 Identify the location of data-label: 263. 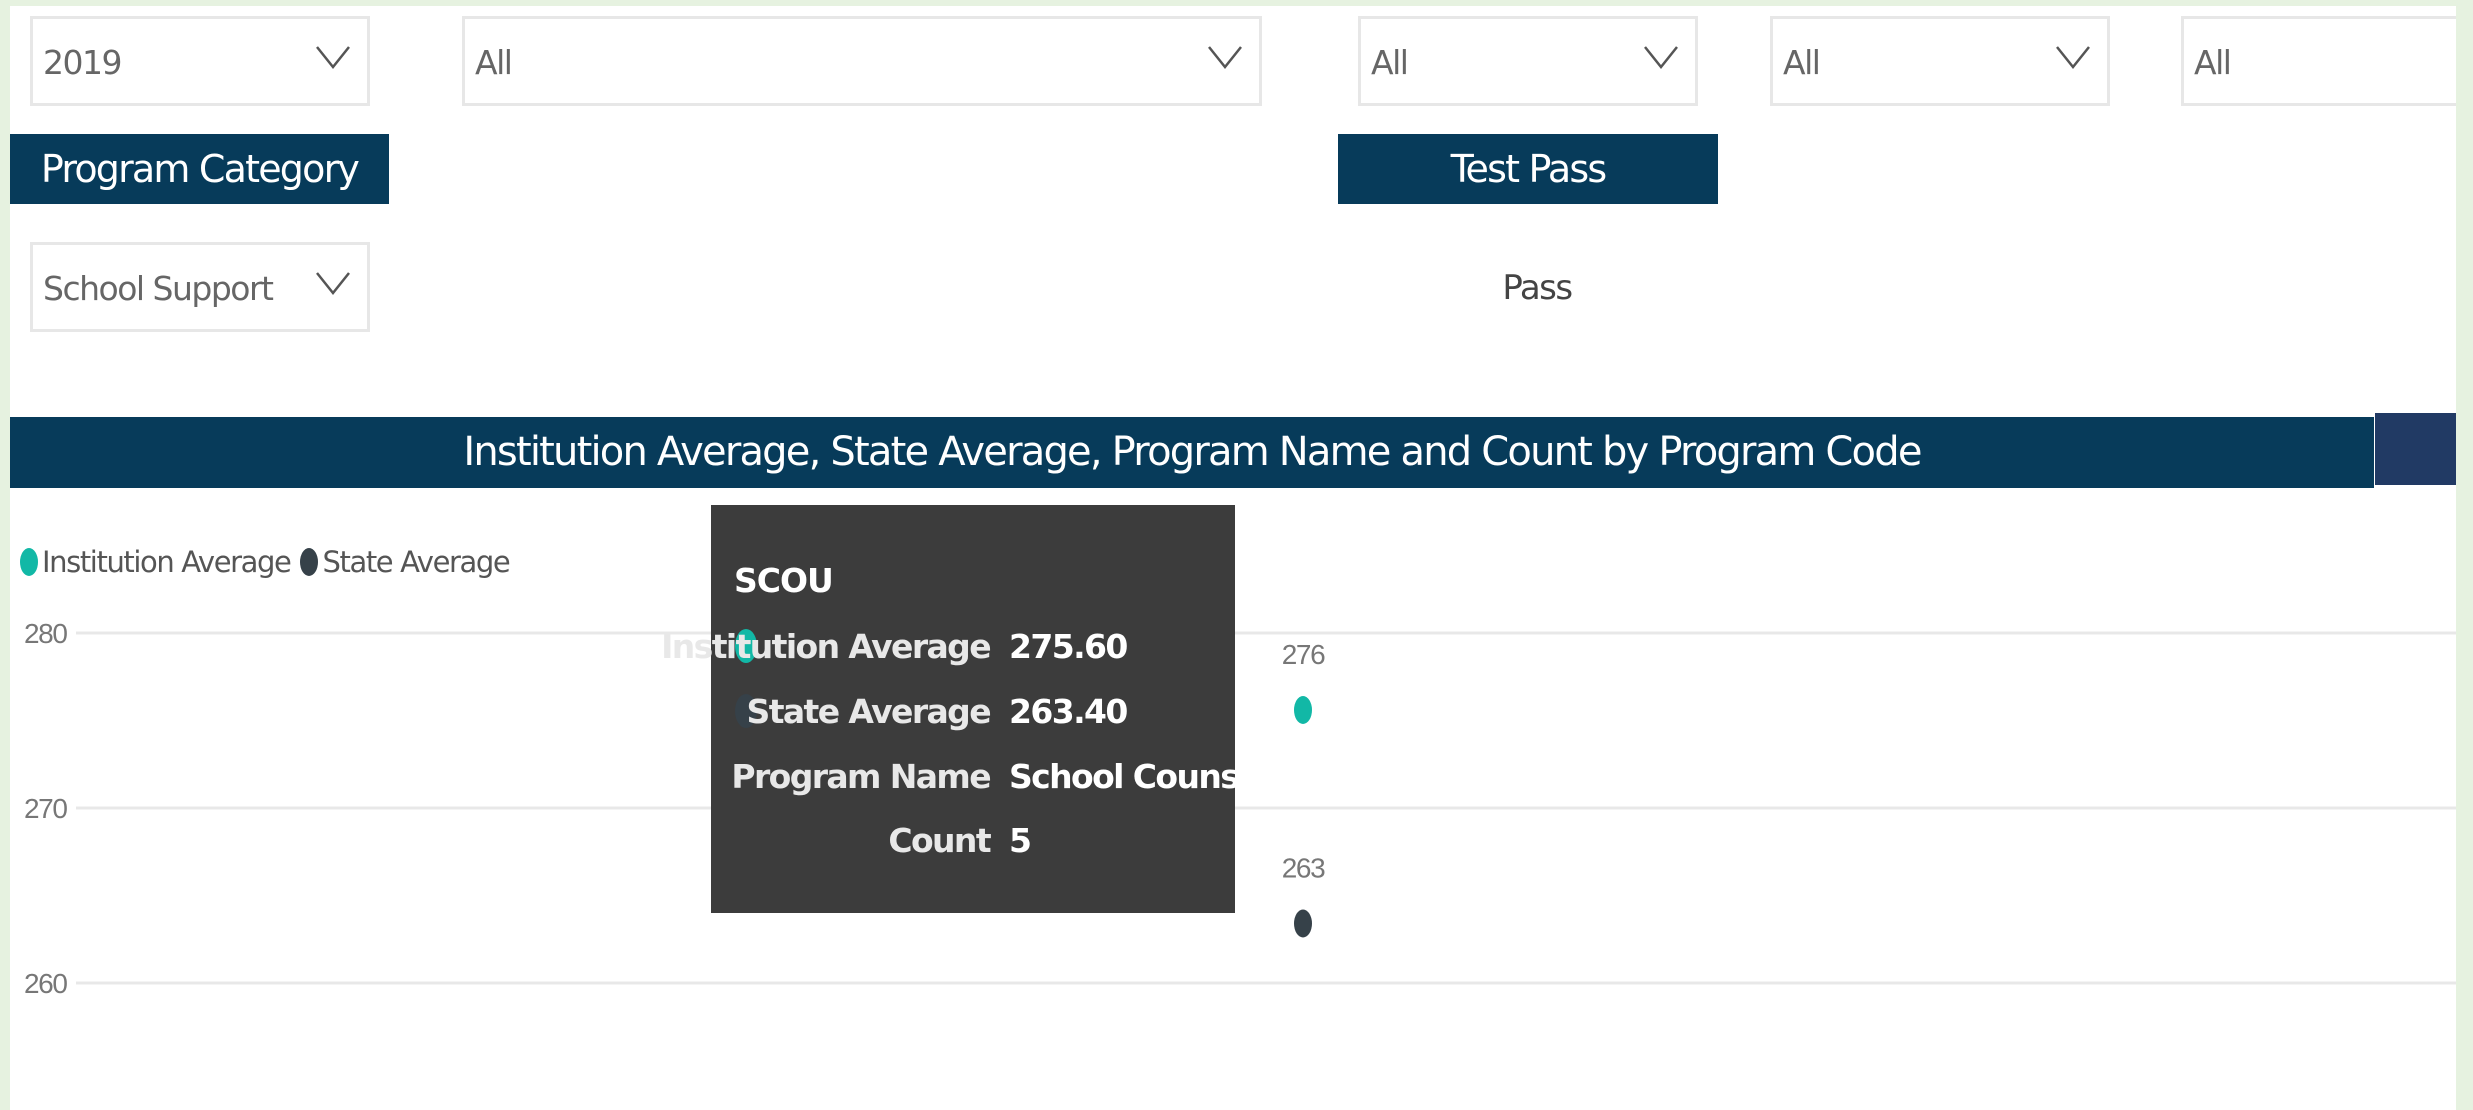
(1303, 868).